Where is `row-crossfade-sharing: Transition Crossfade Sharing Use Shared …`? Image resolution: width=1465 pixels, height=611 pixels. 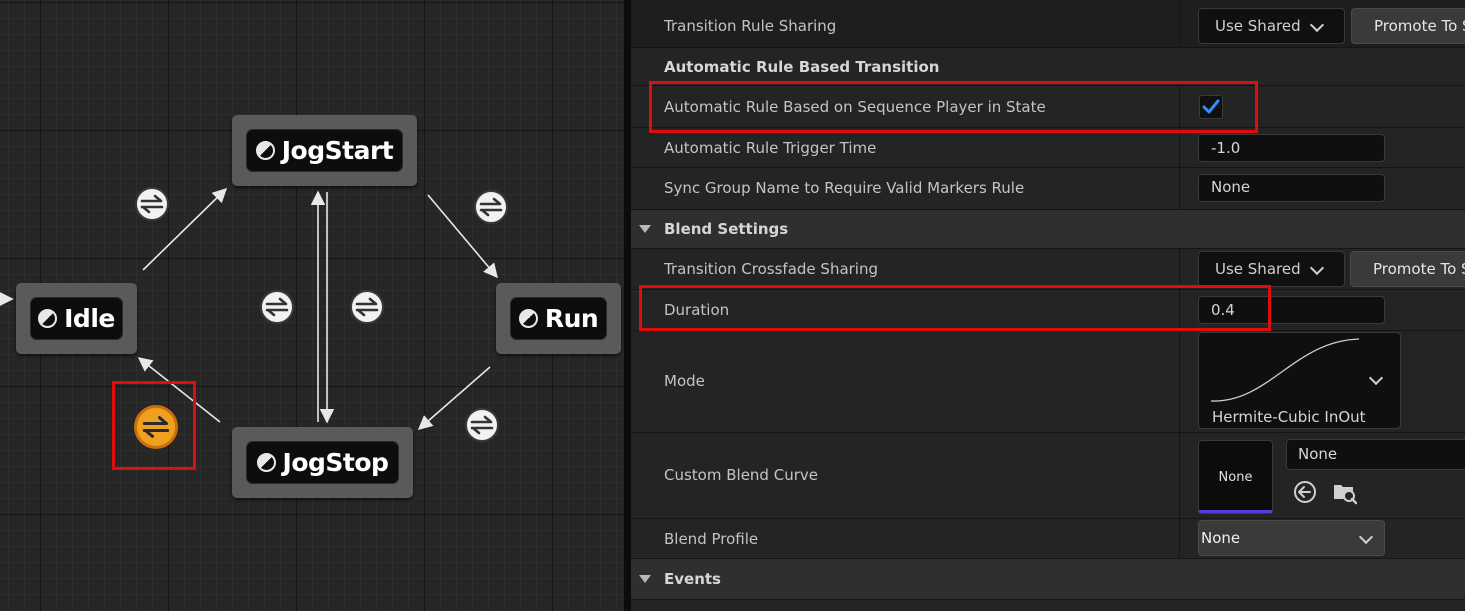
row-crossfade-sharing: Transition Crossfade Sharing Use Shared … is located at coordinates (1048, 269).